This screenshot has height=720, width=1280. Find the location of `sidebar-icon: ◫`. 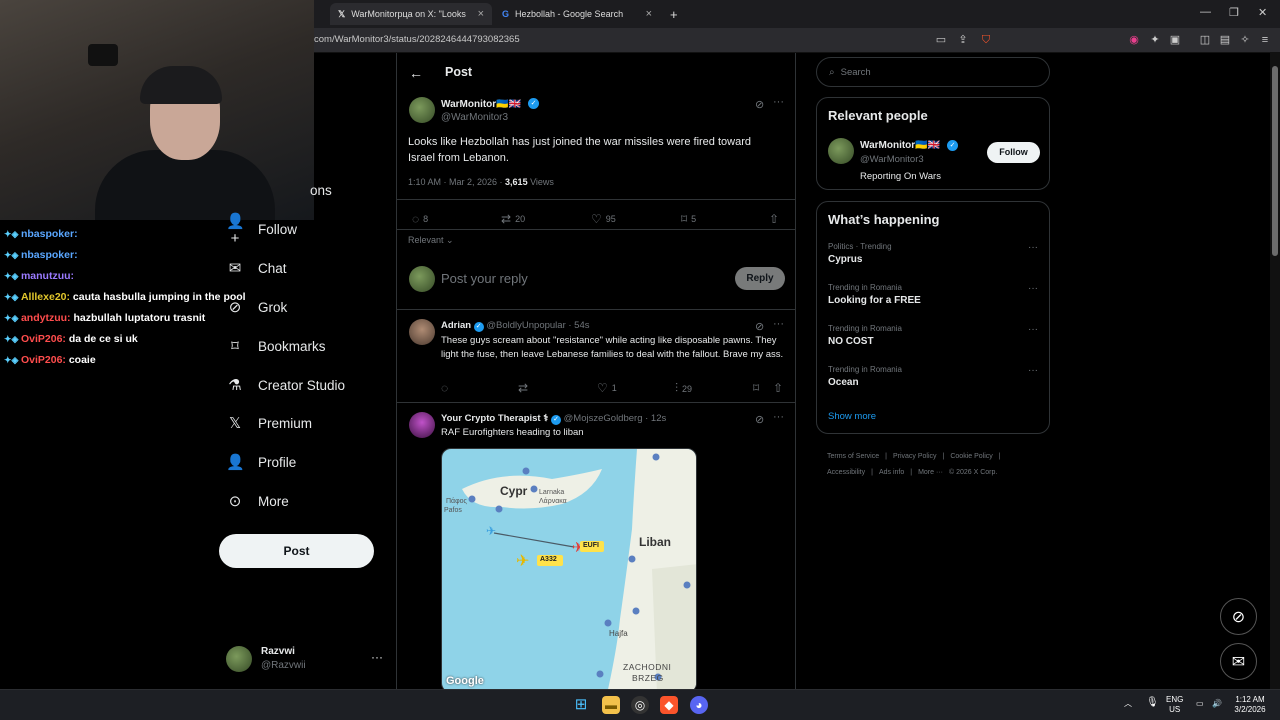

sidebar-icon: ◫ is located at coordinates (1205, 40).